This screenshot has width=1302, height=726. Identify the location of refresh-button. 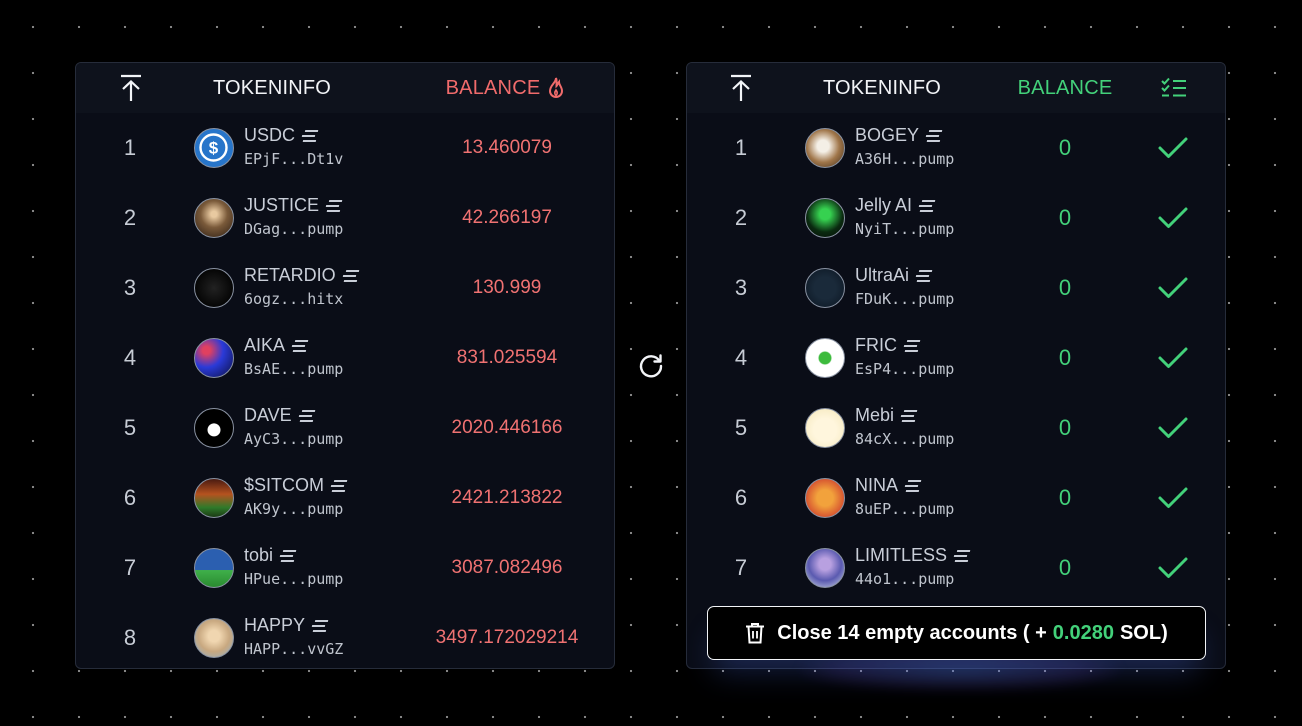
(651, 366).